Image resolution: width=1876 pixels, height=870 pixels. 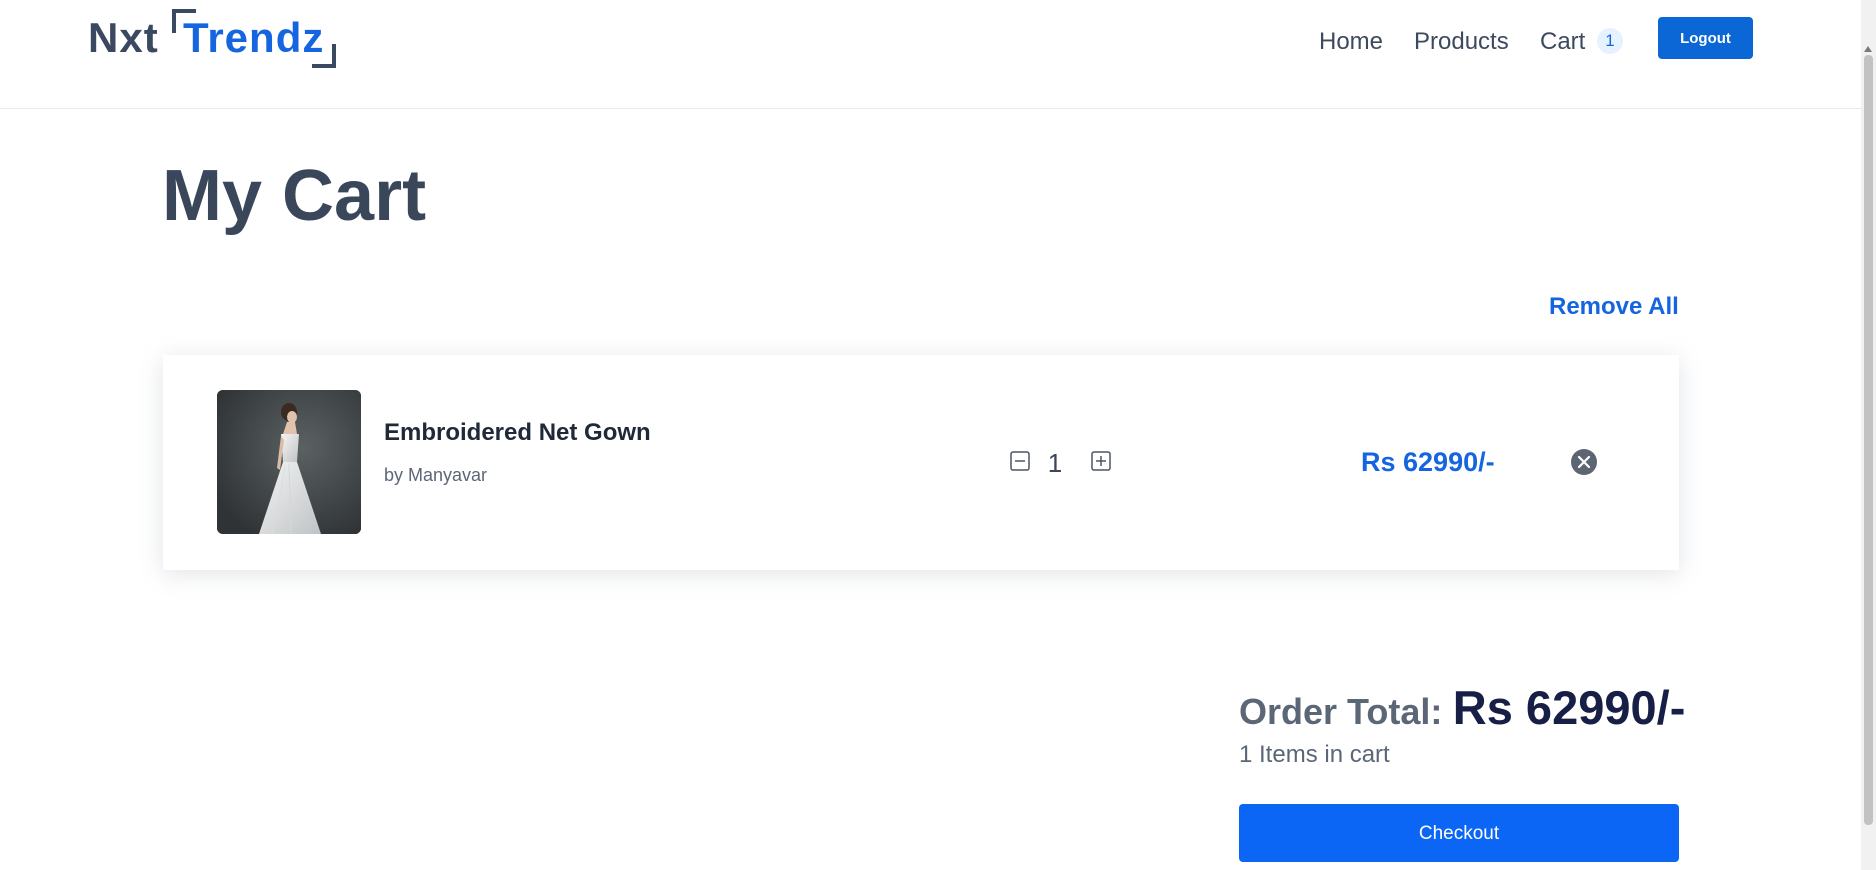 What do you see at coordinates (436, 475) in the screenshot?
I see `cart-item-brand: by Manyavar` at bounding box center [436, 475].